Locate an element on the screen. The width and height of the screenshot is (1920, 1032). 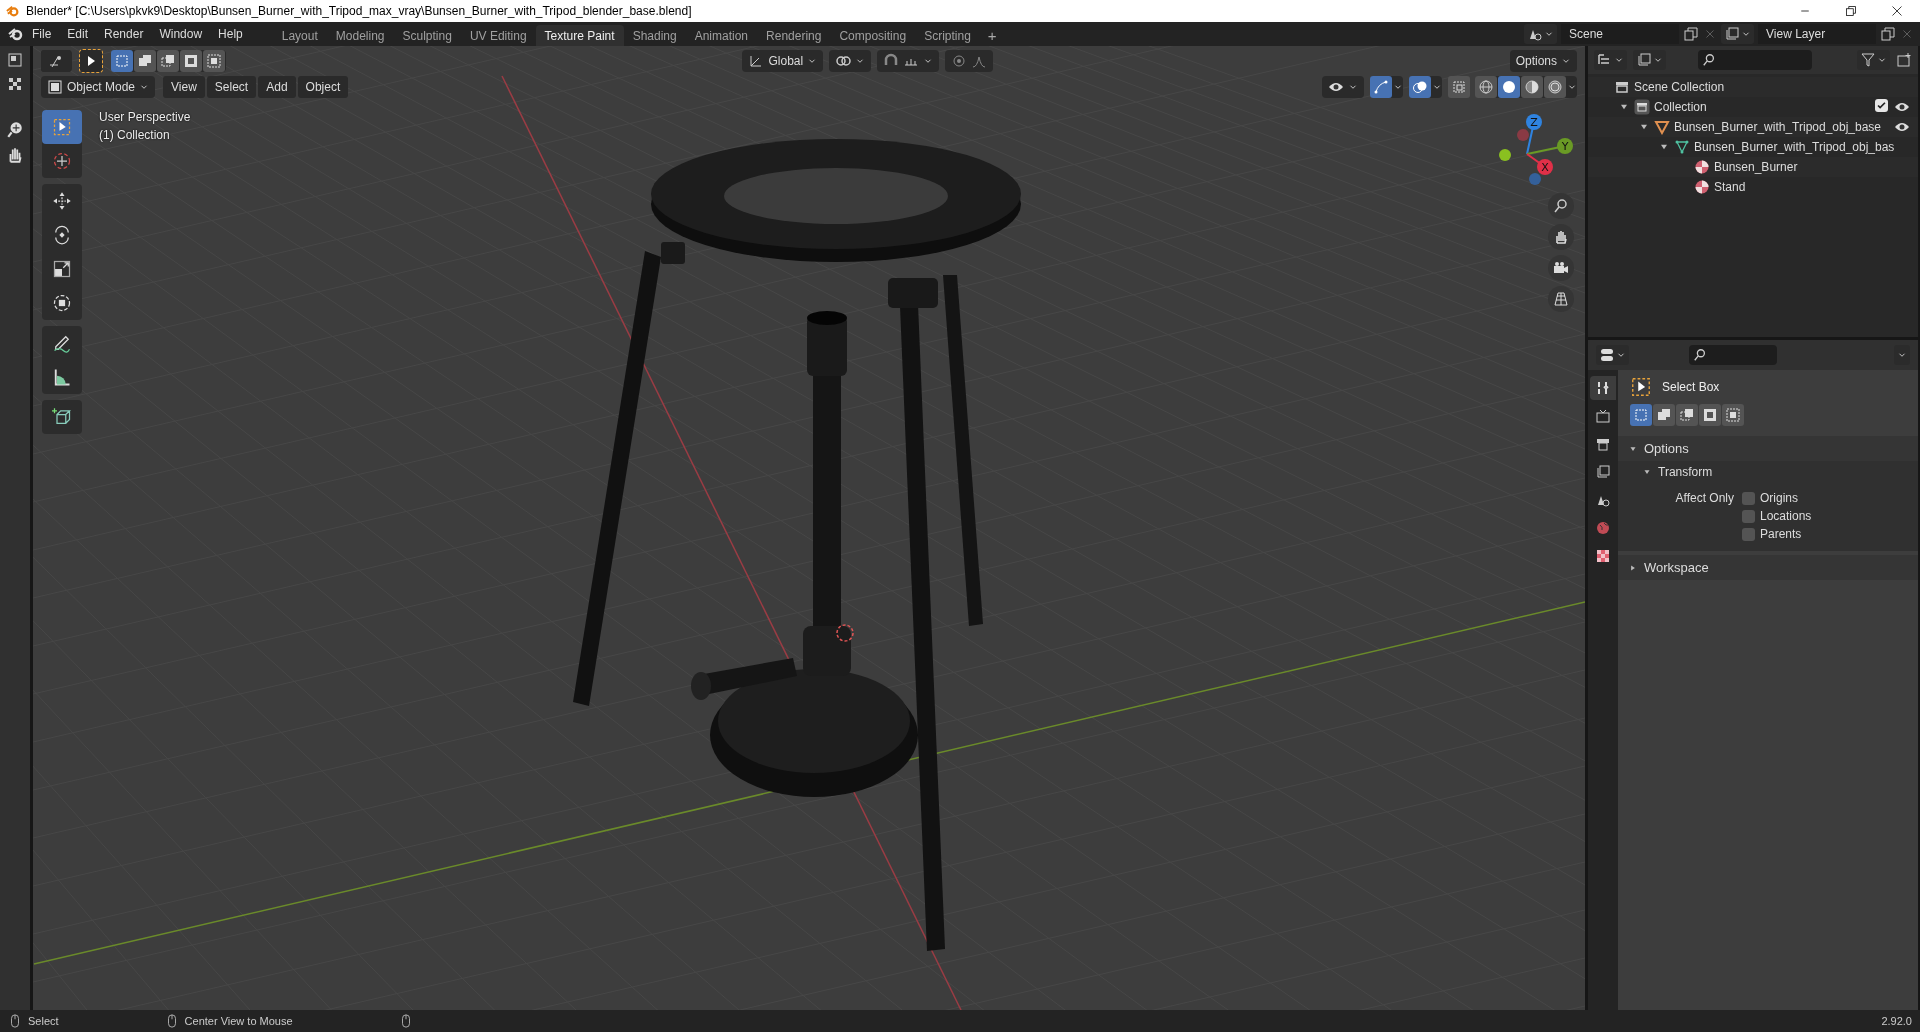
outliner-item: Bunsen_Burner is located at coordinates (1756, 167).